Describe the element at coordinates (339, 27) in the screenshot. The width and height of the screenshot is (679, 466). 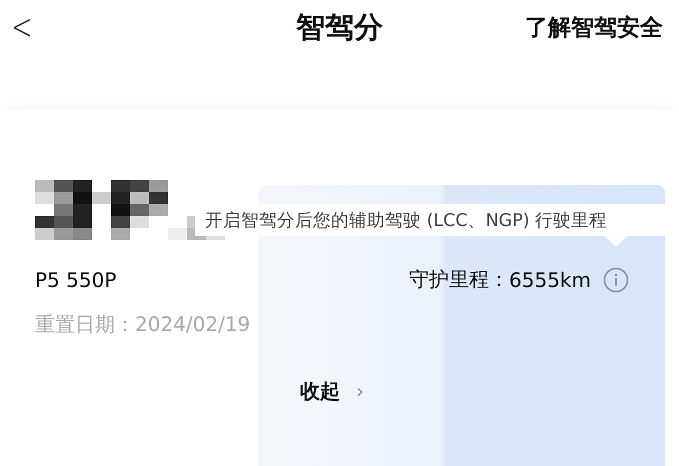
I see `page-title: 智驾分` at that location.